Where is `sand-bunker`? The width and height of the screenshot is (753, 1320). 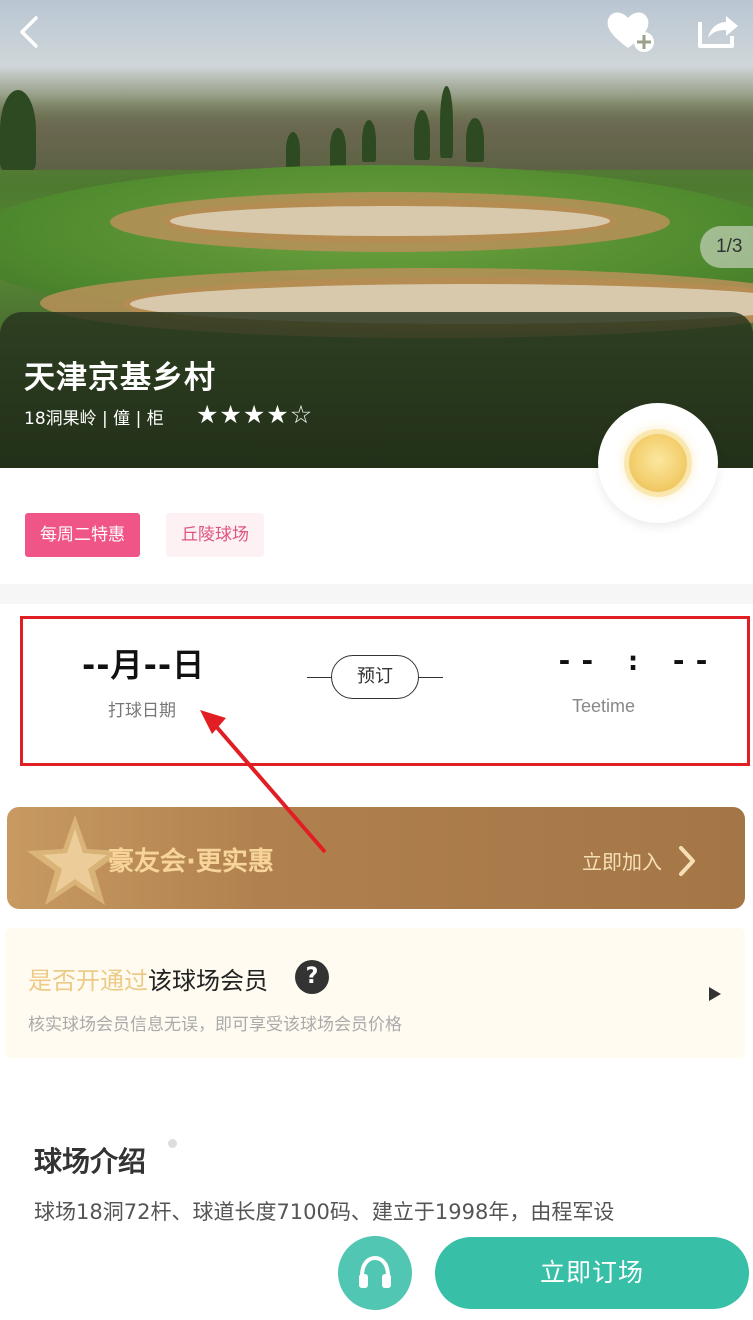 sand-bunker is located at coordinates (390, 221).